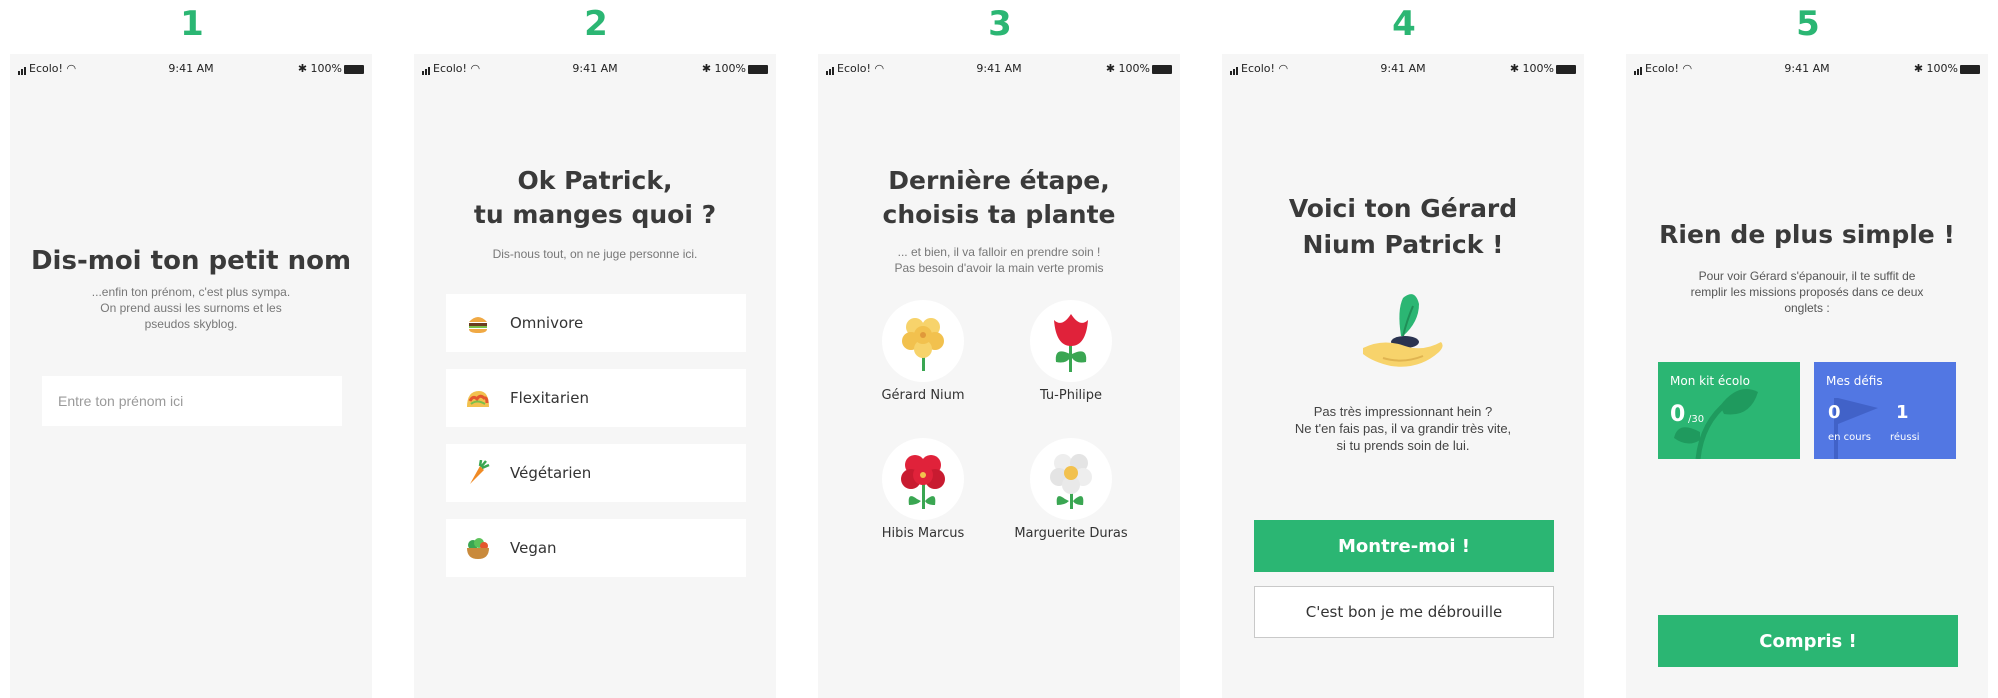  What do you see at coordinates (1071, 395) in the screenshot?
I see `plant-label: Tu-Philipe` at bounding box center [1071, 395].